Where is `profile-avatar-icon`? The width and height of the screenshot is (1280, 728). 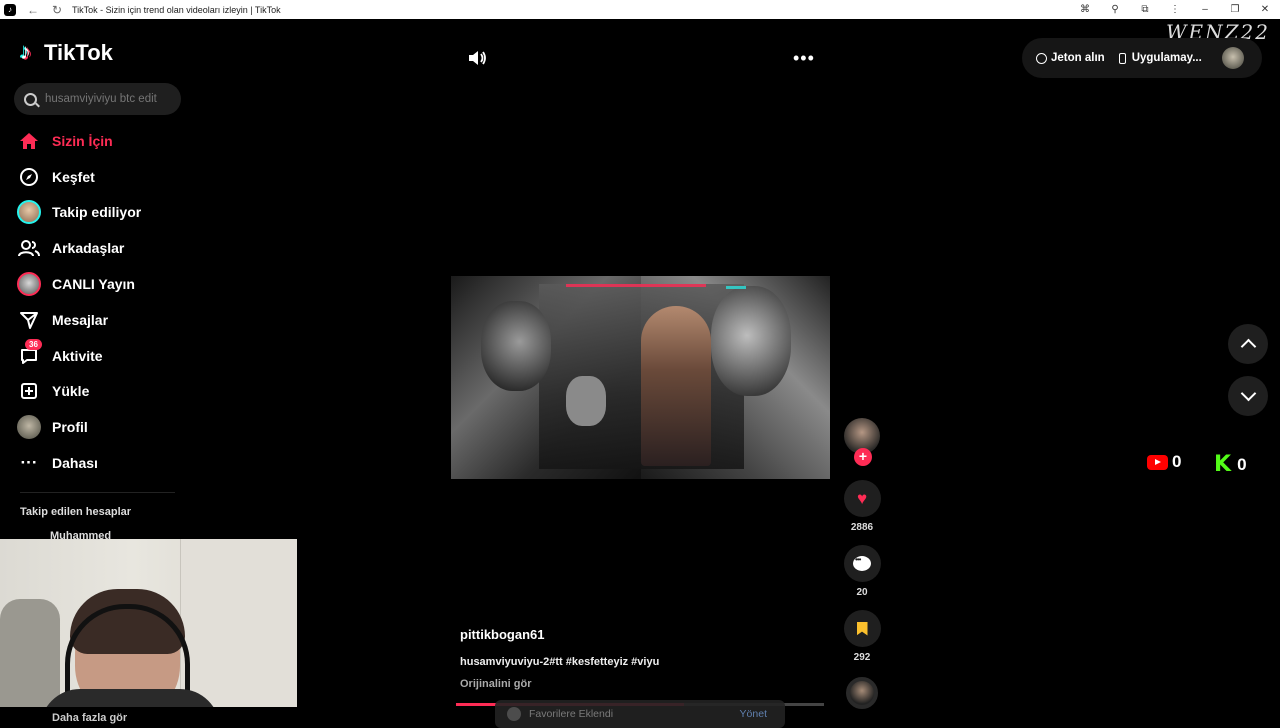 profile-avatar-icon is located at coordinates (29, 427).